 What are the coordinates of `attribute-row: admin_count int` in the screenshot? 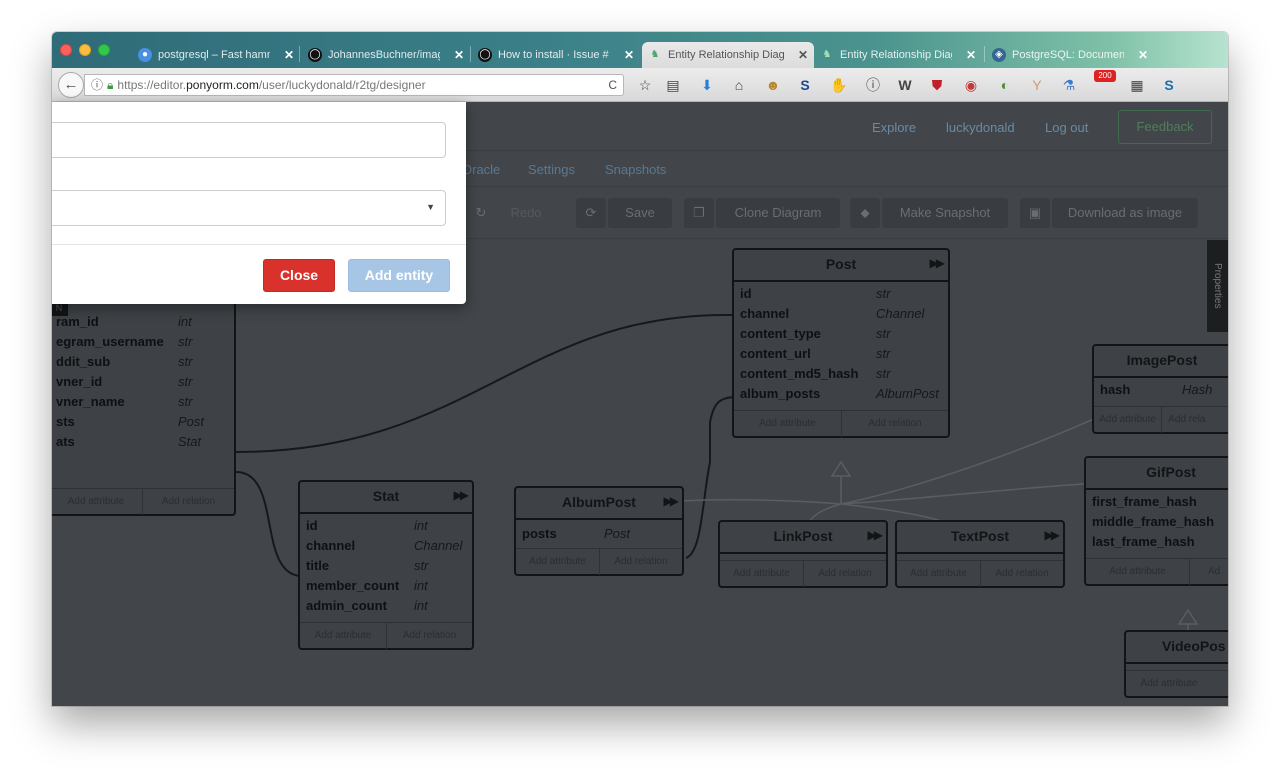 It's located at (386, 606).